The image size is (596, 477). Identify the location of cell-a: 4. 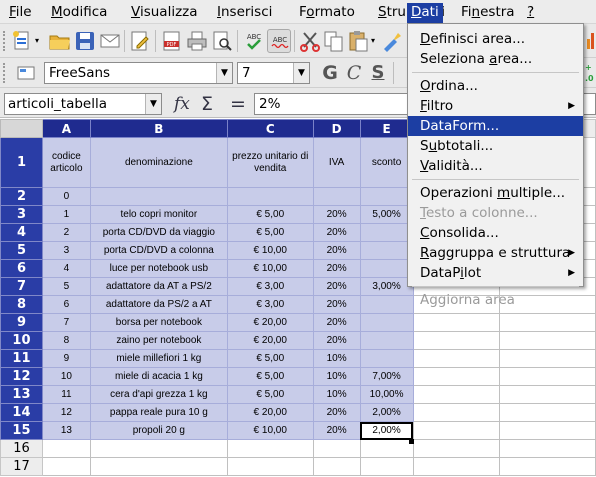
(66, 268).